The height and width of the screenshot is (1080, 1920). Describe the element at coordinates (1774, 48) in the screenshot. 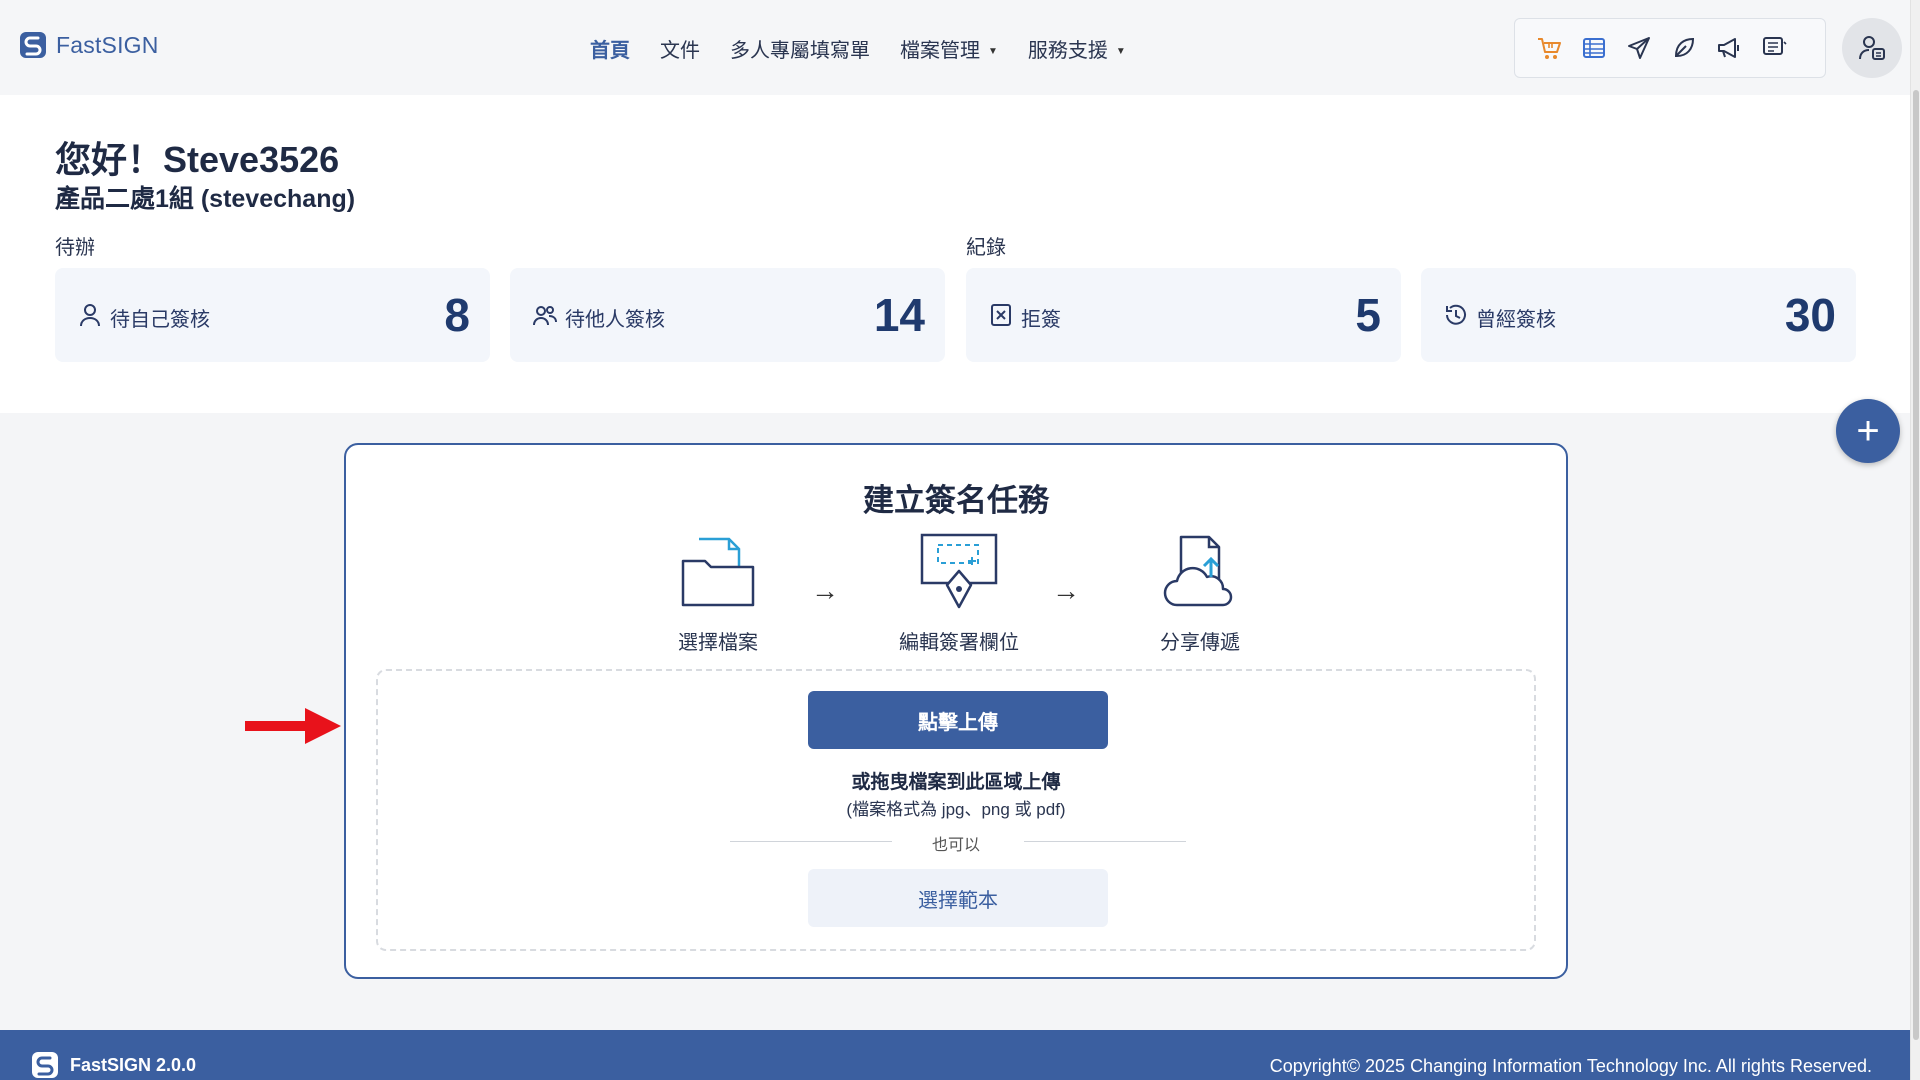

I see `notes-icon` at that location.